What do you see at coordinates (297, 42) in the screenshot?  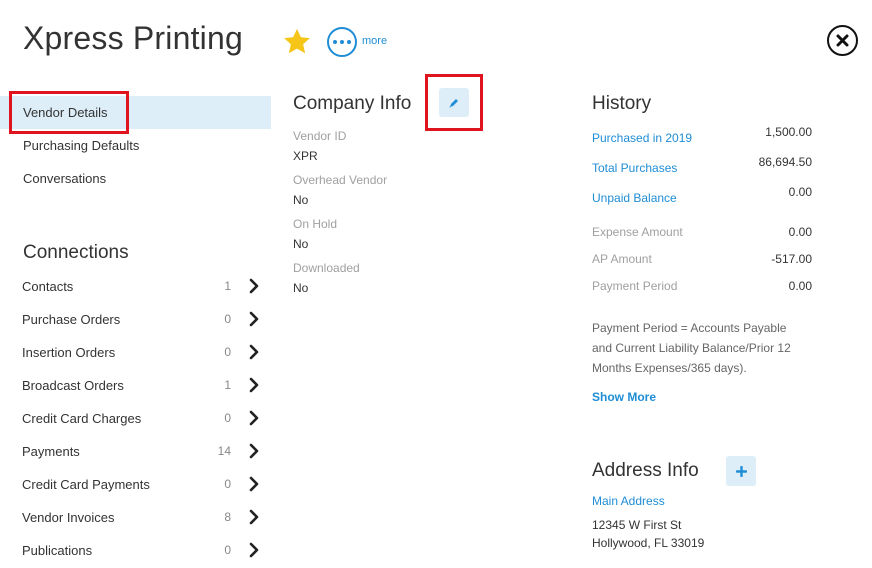 I see `star-icon` at bounding box center [297, 42].